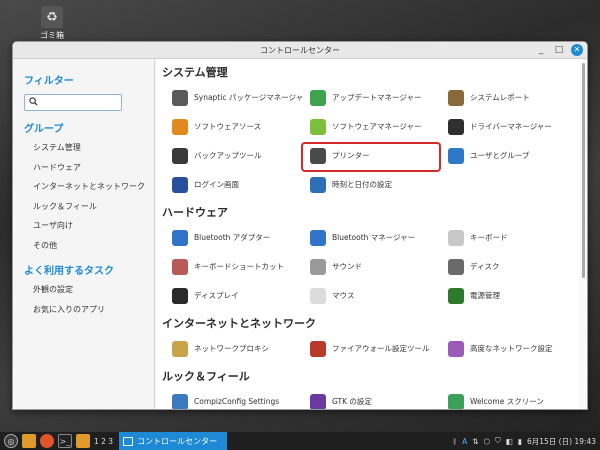 This screenshot has height=450, width=600. What do you see at coordinates (11, 441) in the screenshot?
I see `menu-icon: ◎` at bounding box center [11, 441].